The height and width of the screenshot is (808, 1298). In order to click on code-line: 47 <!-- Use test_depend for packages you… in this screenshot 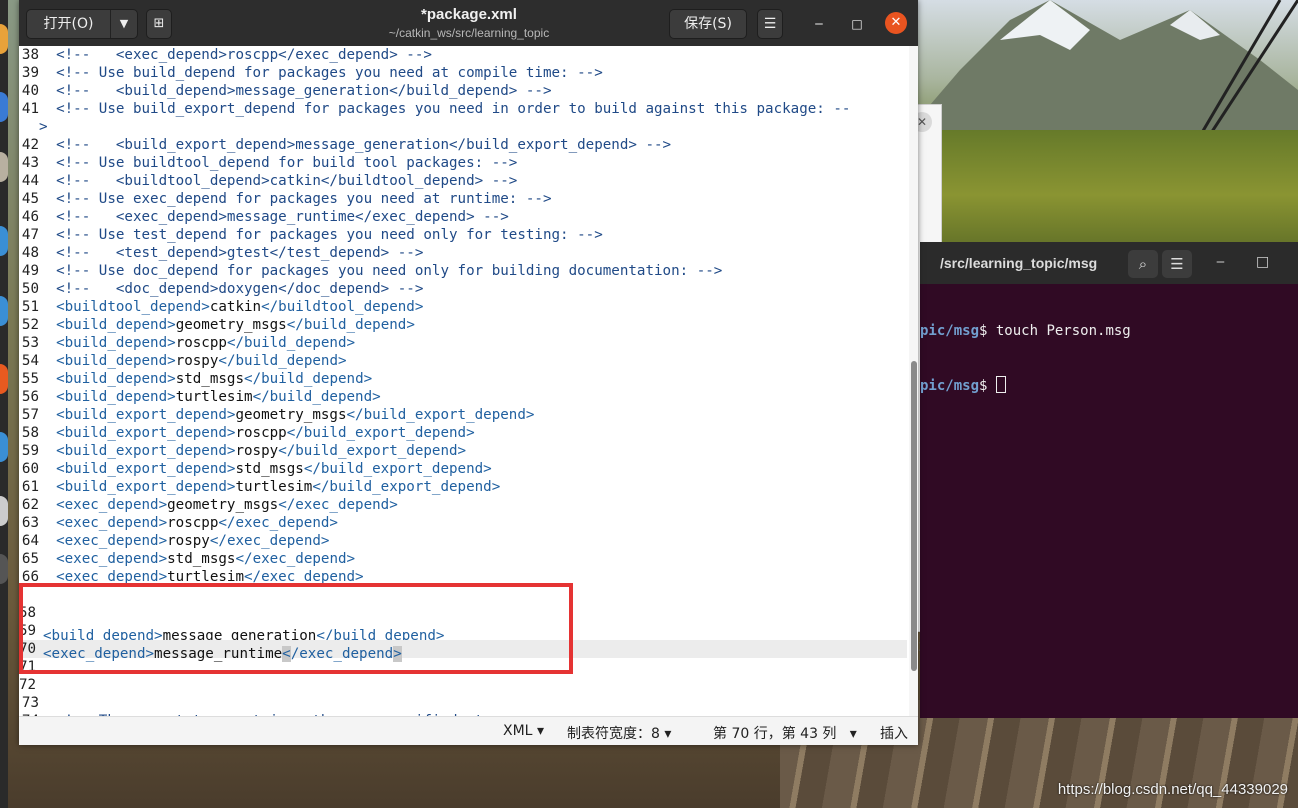, I will do `click(463, 235)`.